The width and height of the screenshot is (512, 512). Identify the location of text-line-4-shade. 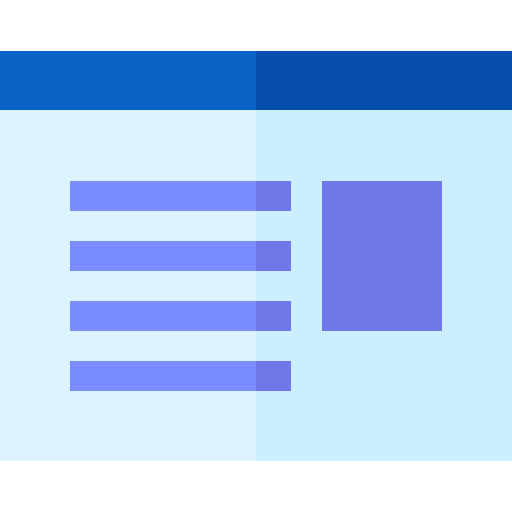
(273, 376).